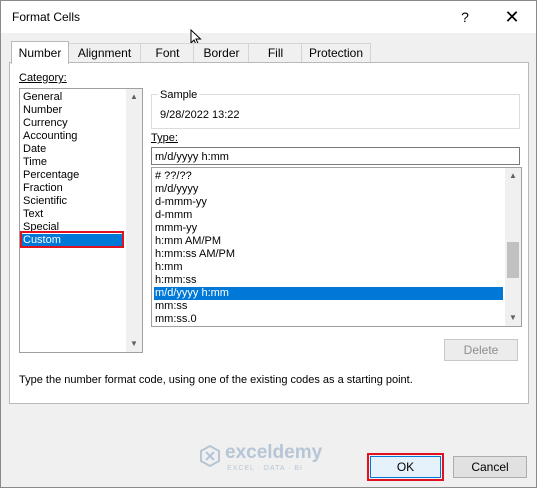 This screenshot has width=537, height=488. Describe the element at coordinates (171, 306) in the screenshot. I see `format-item: mm:ss` at that location.